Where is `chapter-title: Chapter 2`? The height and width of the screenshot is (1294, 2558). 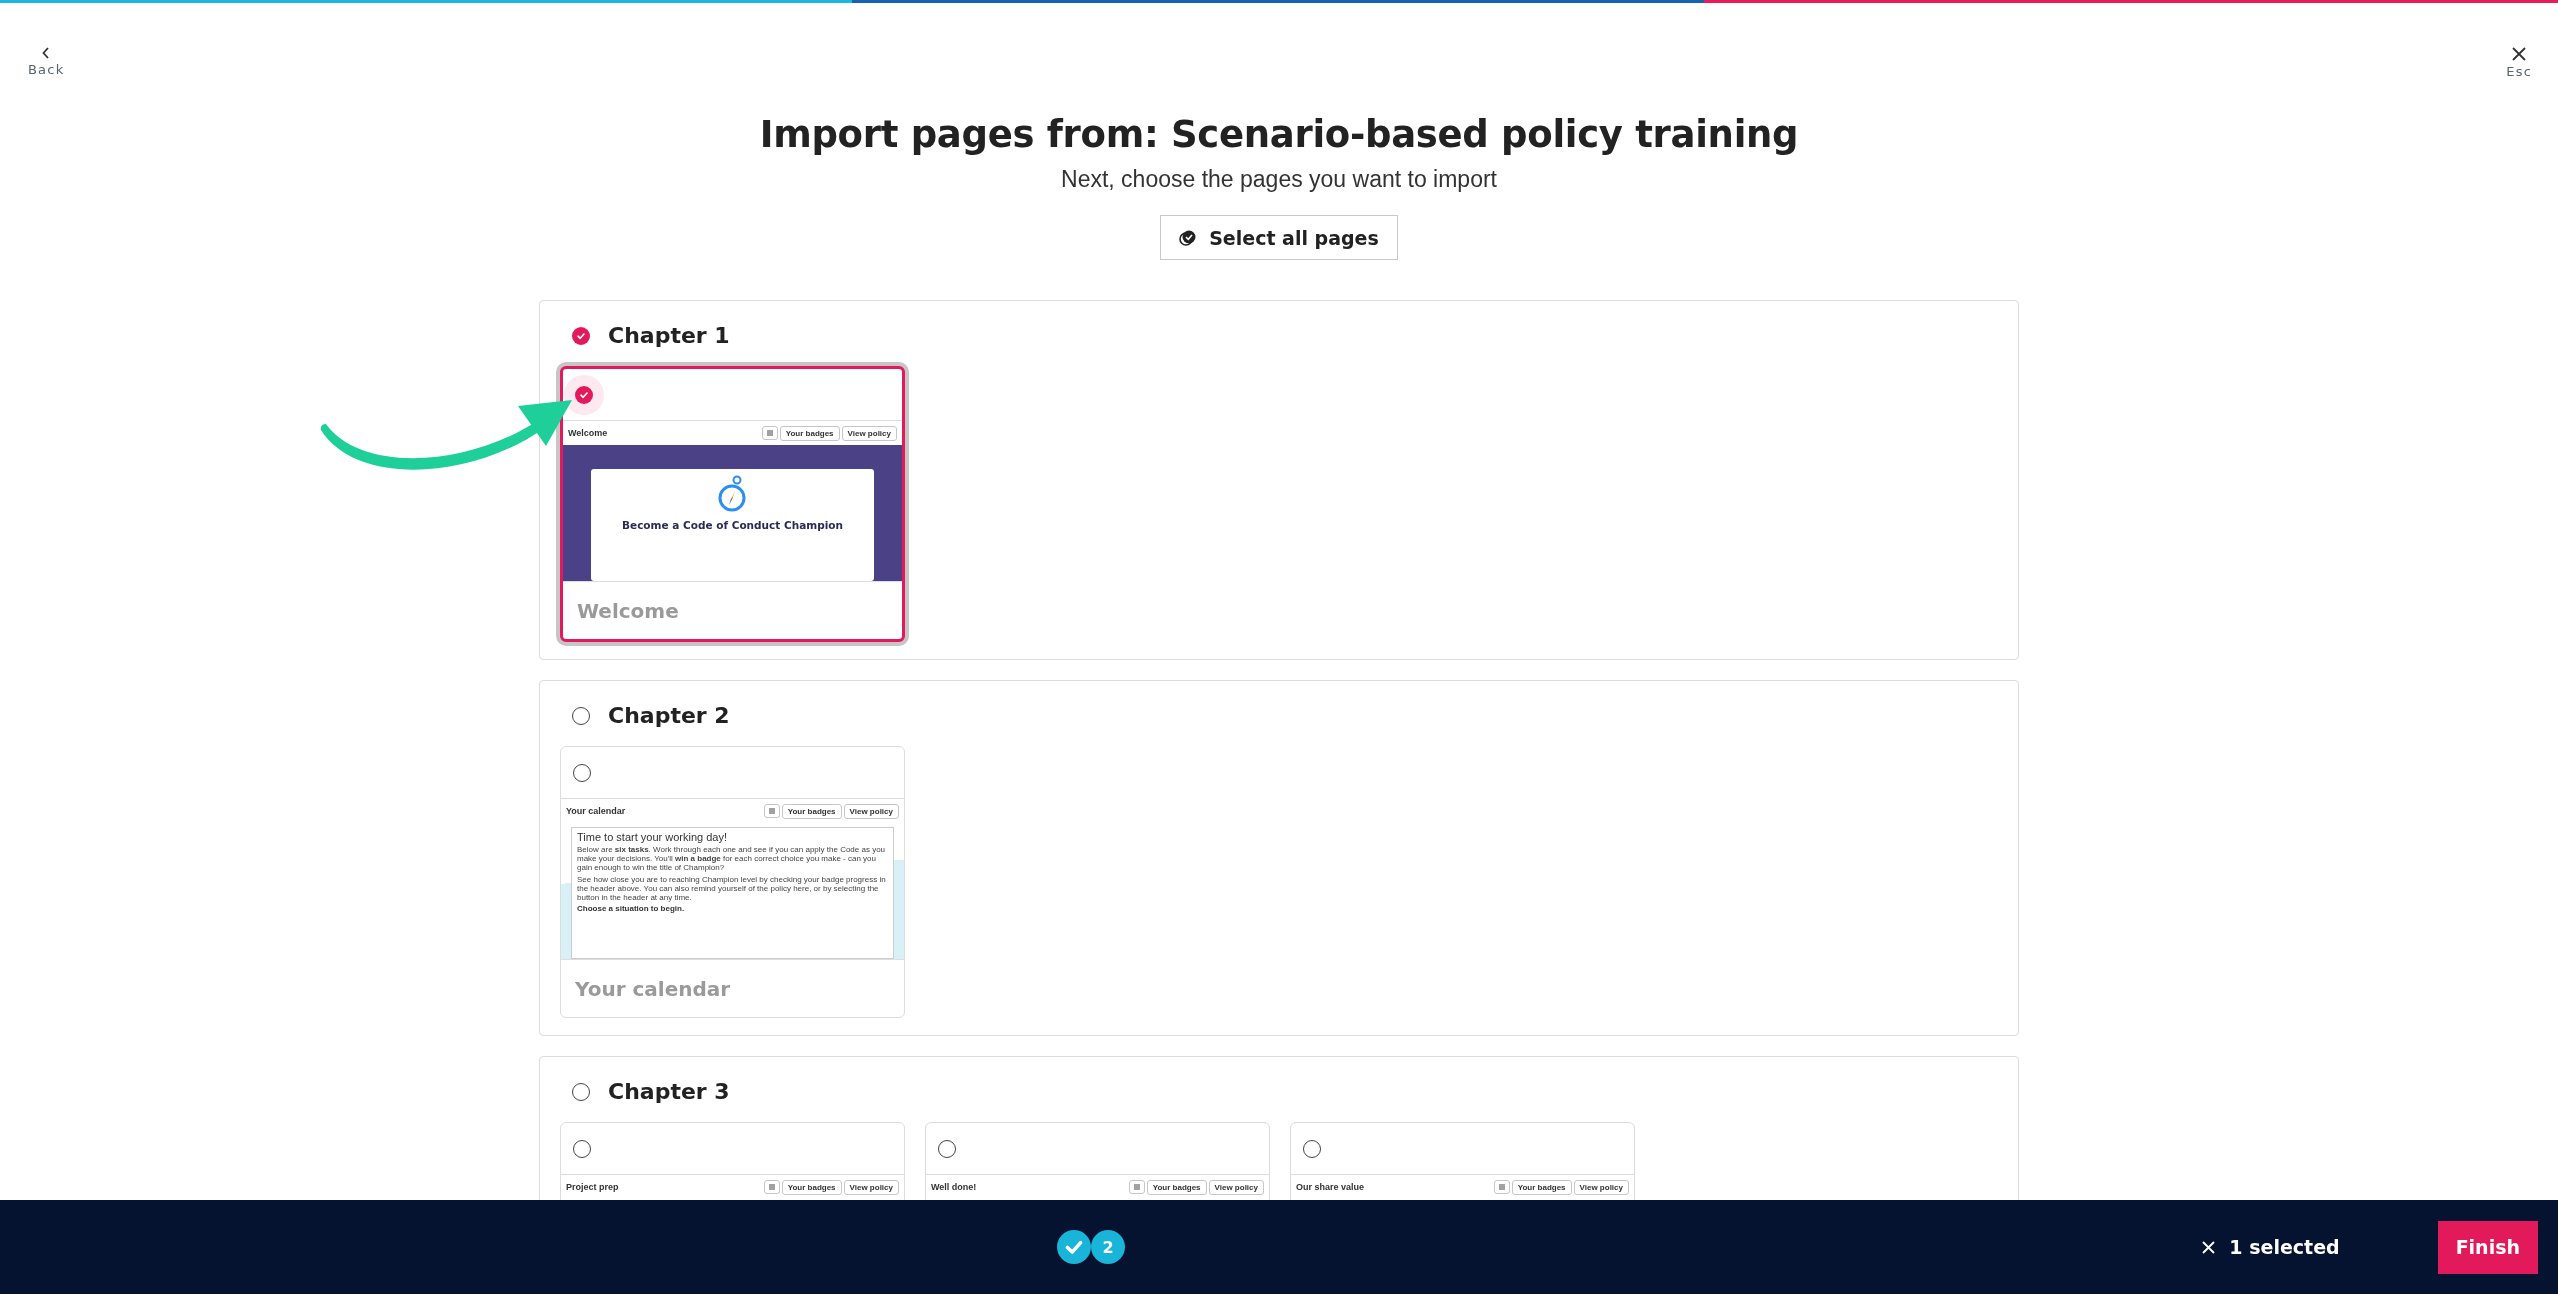
chapter-title: Chapter 2 is located at coordinates (669, 715).